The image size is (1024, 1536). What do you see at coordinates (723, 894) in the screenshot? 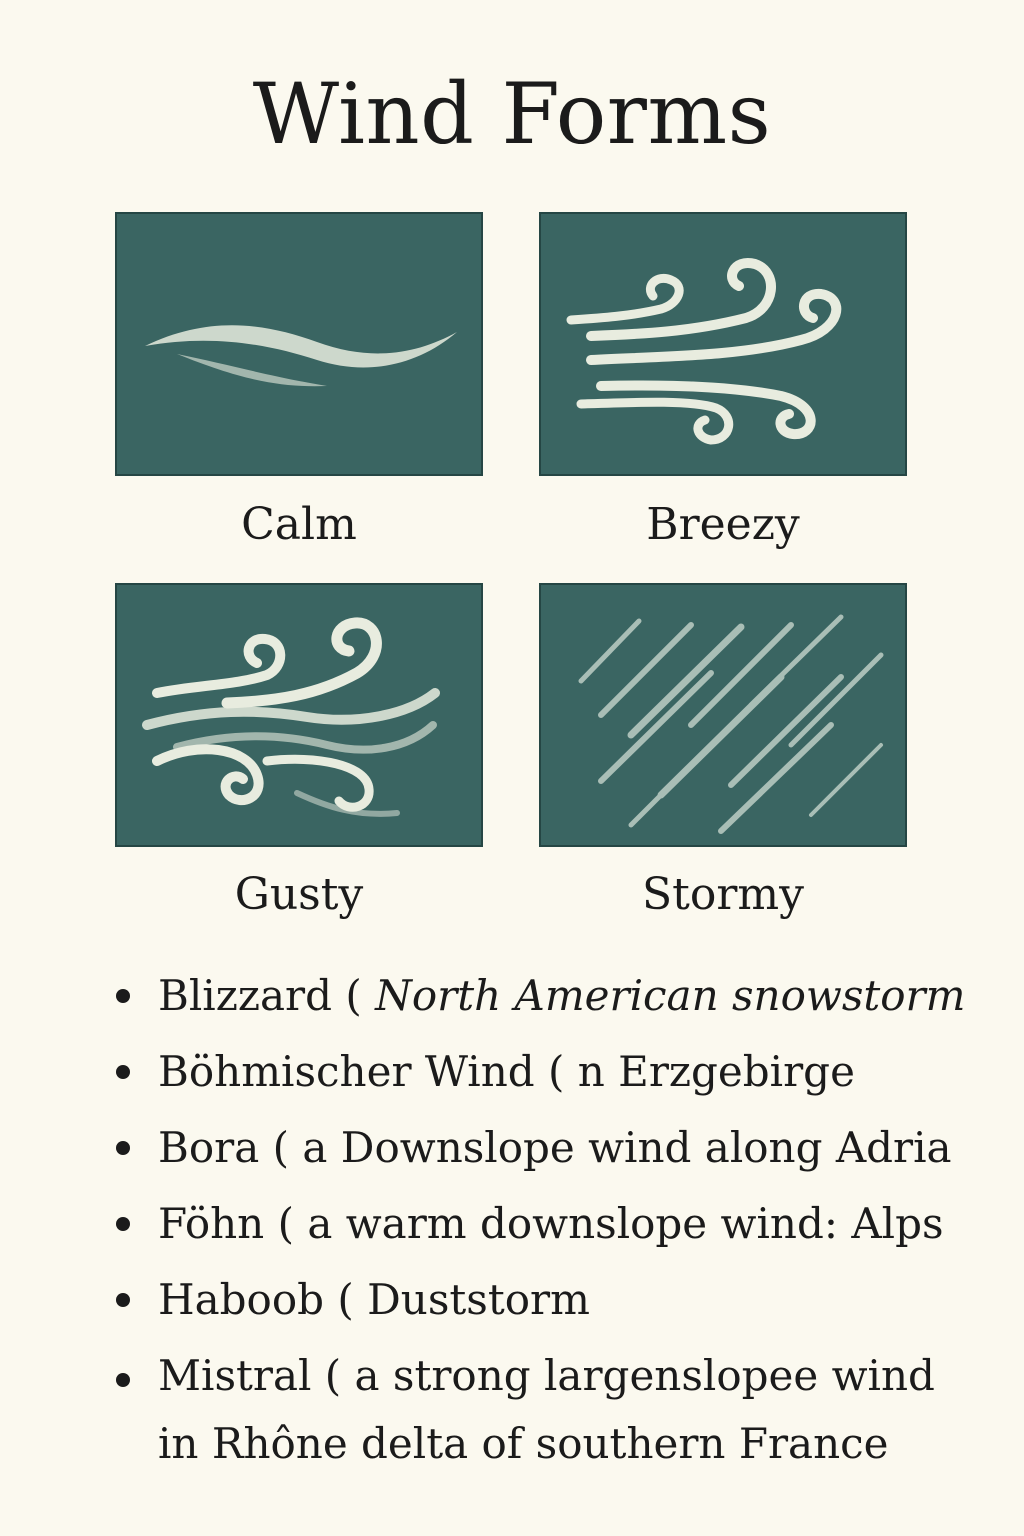
I see `tile-label-stormy: Stormy` at bounding box center [723, 894].